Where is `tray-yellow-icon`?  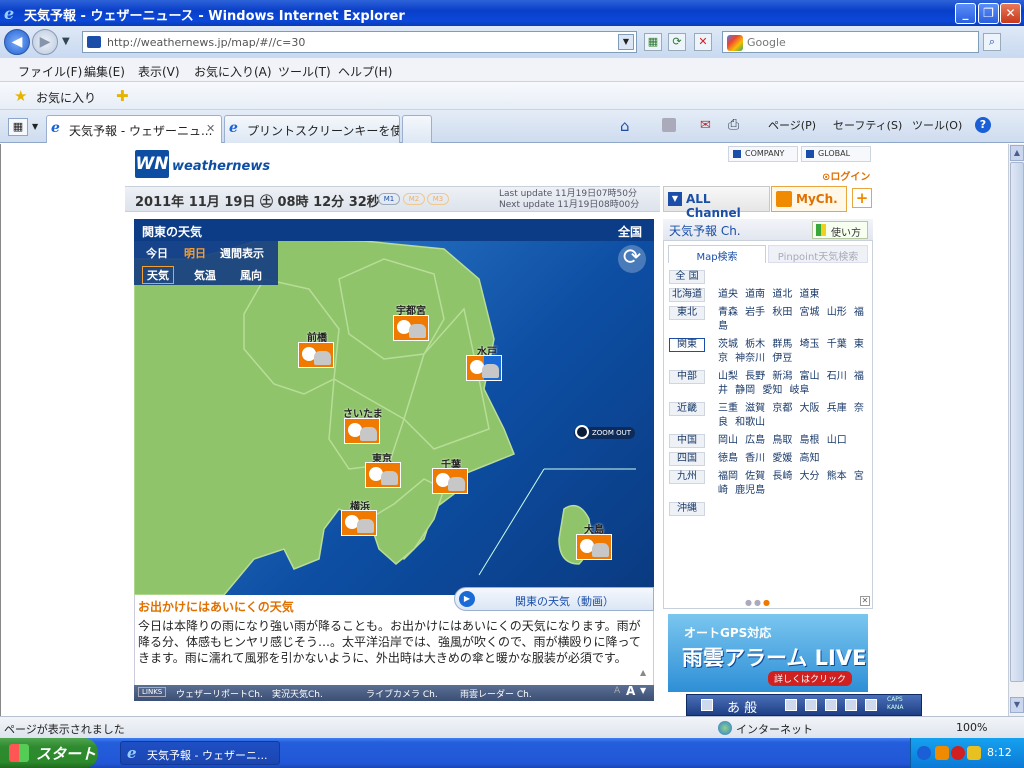 tray-yellow-icon is located at coordinates (974, 753).